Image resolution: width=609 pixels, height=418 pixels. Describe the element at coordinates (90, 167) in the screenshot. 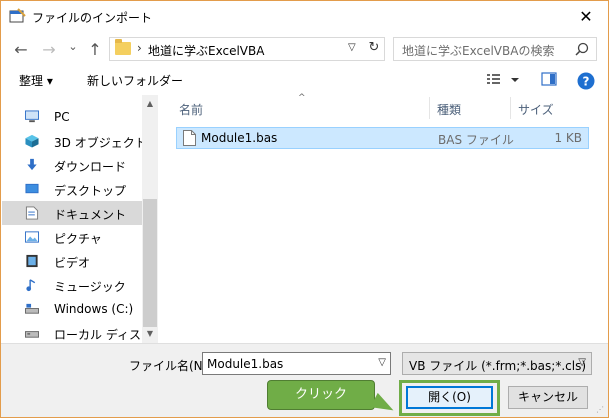

I see `sidebar-item-label: ダウンロード` at that location.